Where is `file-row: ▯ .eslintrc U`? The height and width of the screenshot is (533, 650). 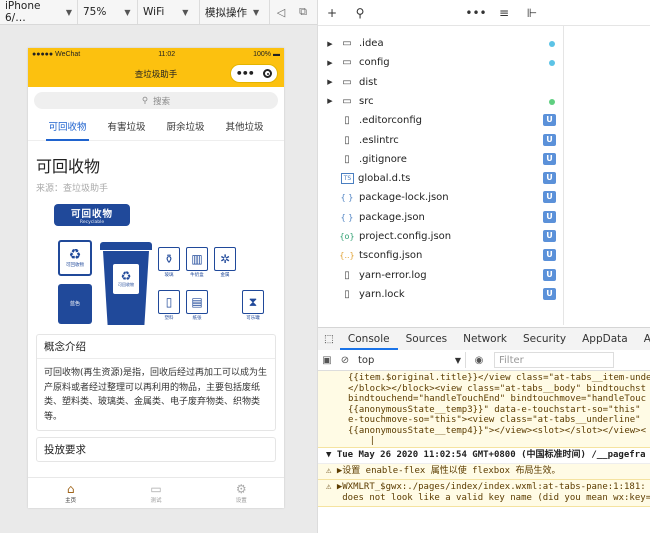 file-row: ▯ .eslintrc U is located at coordinates (440, 140).